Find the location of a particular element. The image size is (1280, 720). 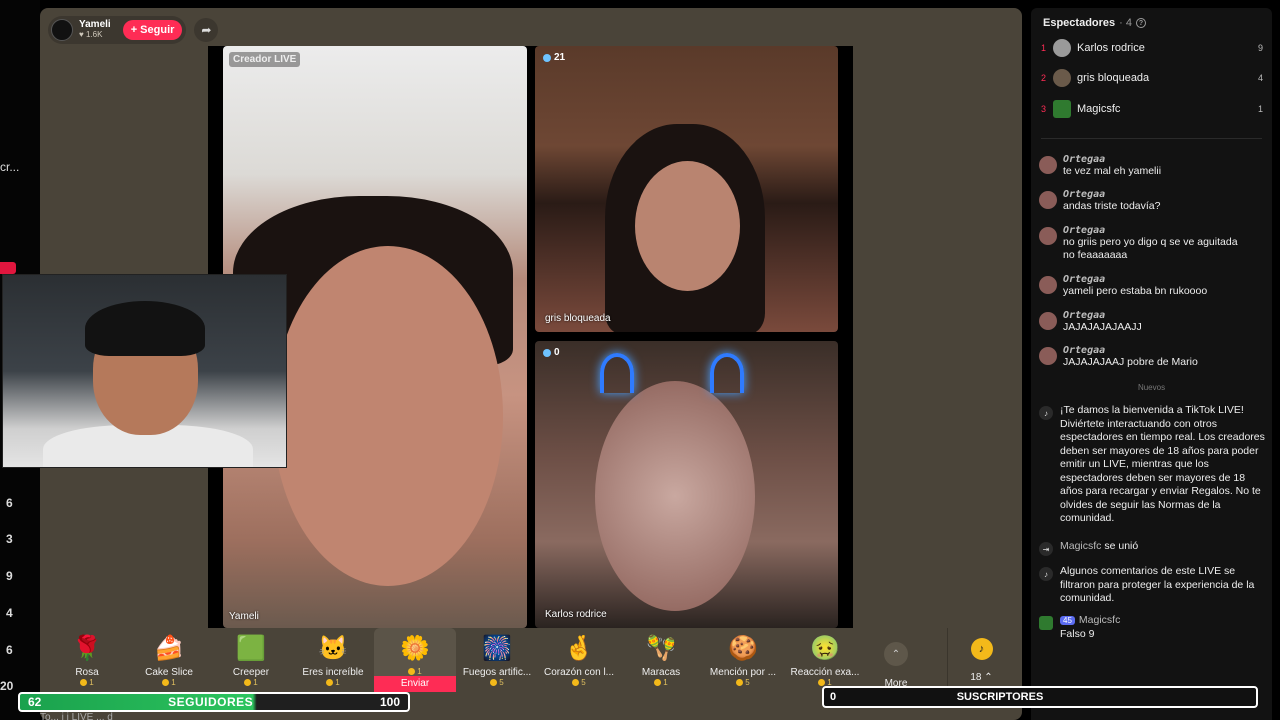

gift-item: 🟩 Creeper 1 is located at coordinates (251, 660).